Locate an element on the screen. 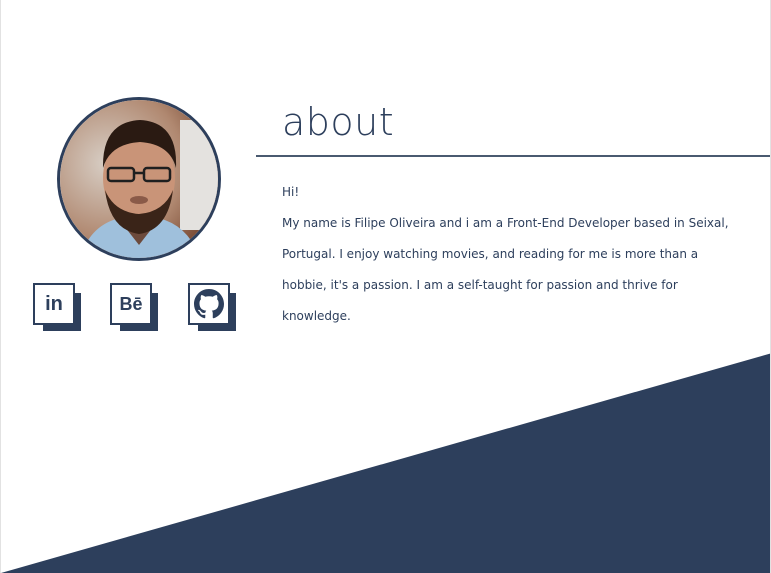  behance-label: Bē is located at coordinates (131, 303).